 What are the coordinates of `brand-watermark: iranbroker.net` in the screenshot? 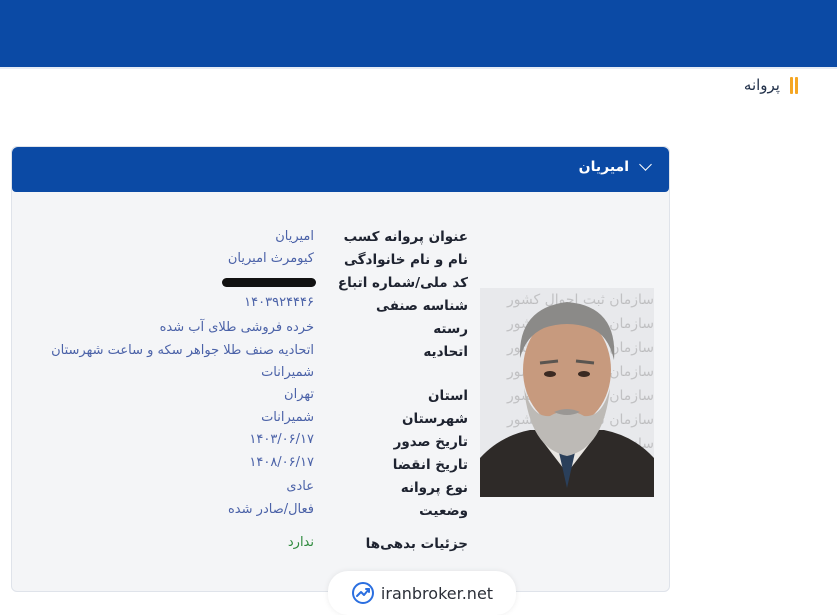 It's located at (422, 593).